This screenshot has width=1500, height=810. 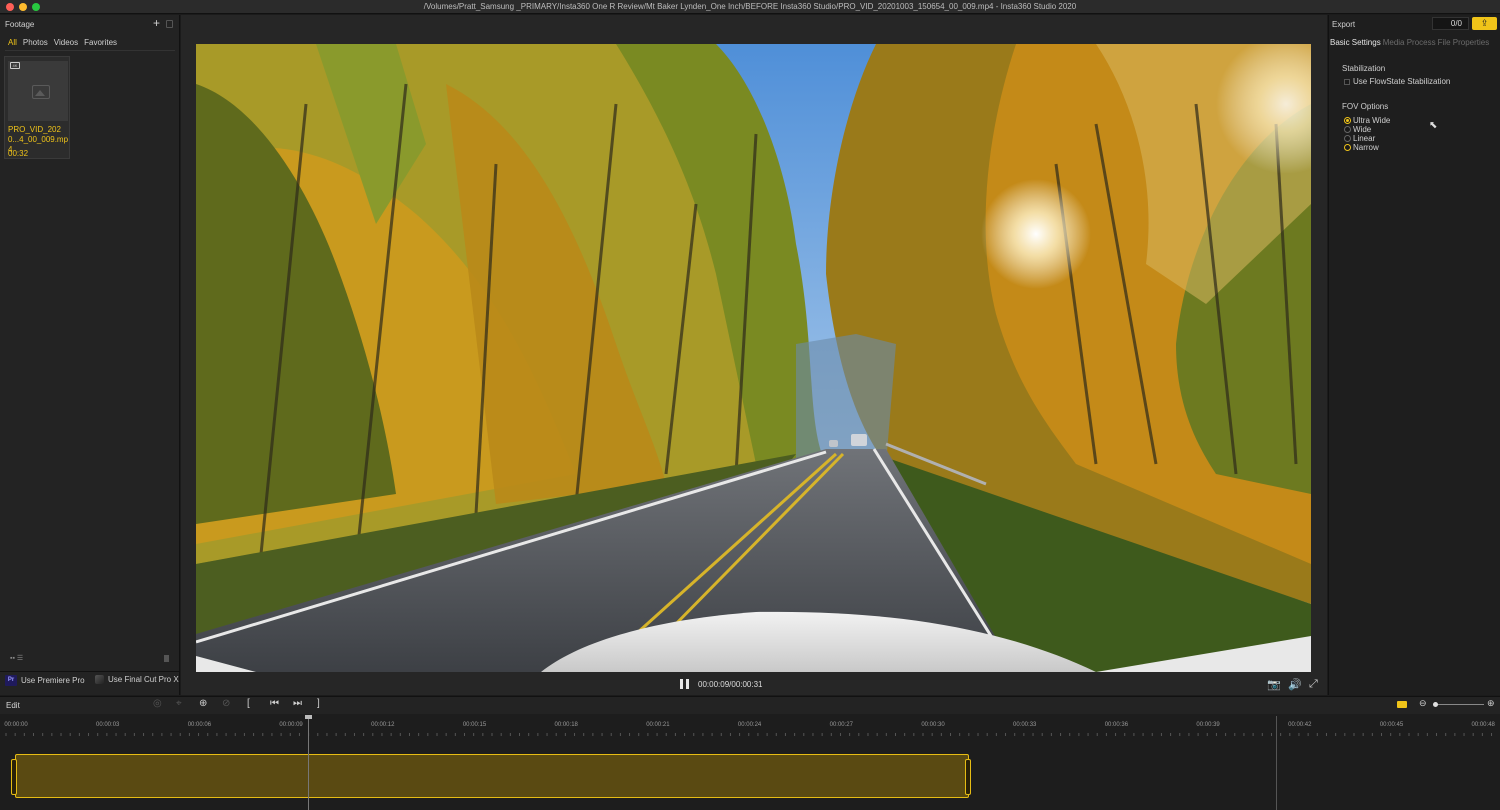 I want to click on timeline-tick-label: 00:00:30, so click(x=933, y=725).